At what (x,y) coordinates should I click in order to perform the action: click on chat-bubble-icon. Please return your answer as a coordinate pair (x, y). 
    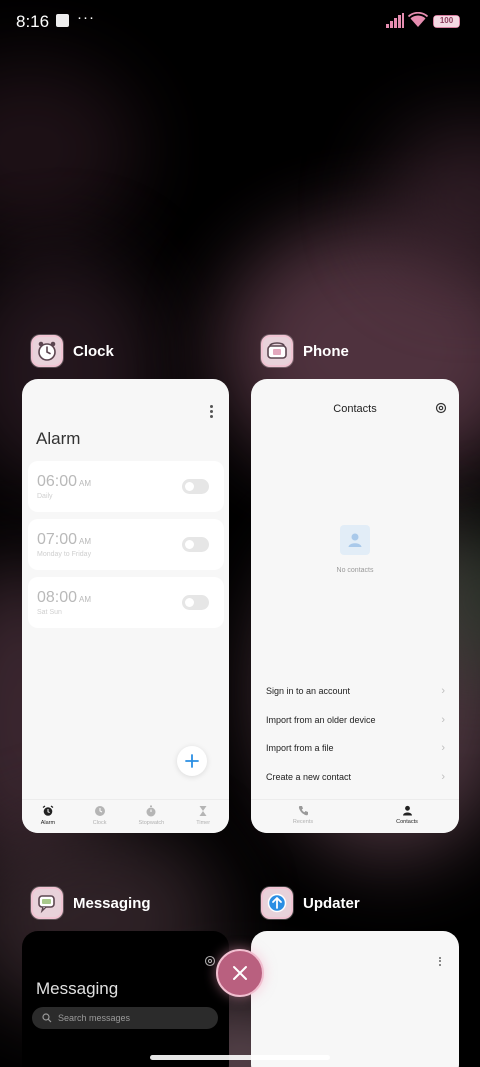
    Looking at the image, I should click on (47, 903).